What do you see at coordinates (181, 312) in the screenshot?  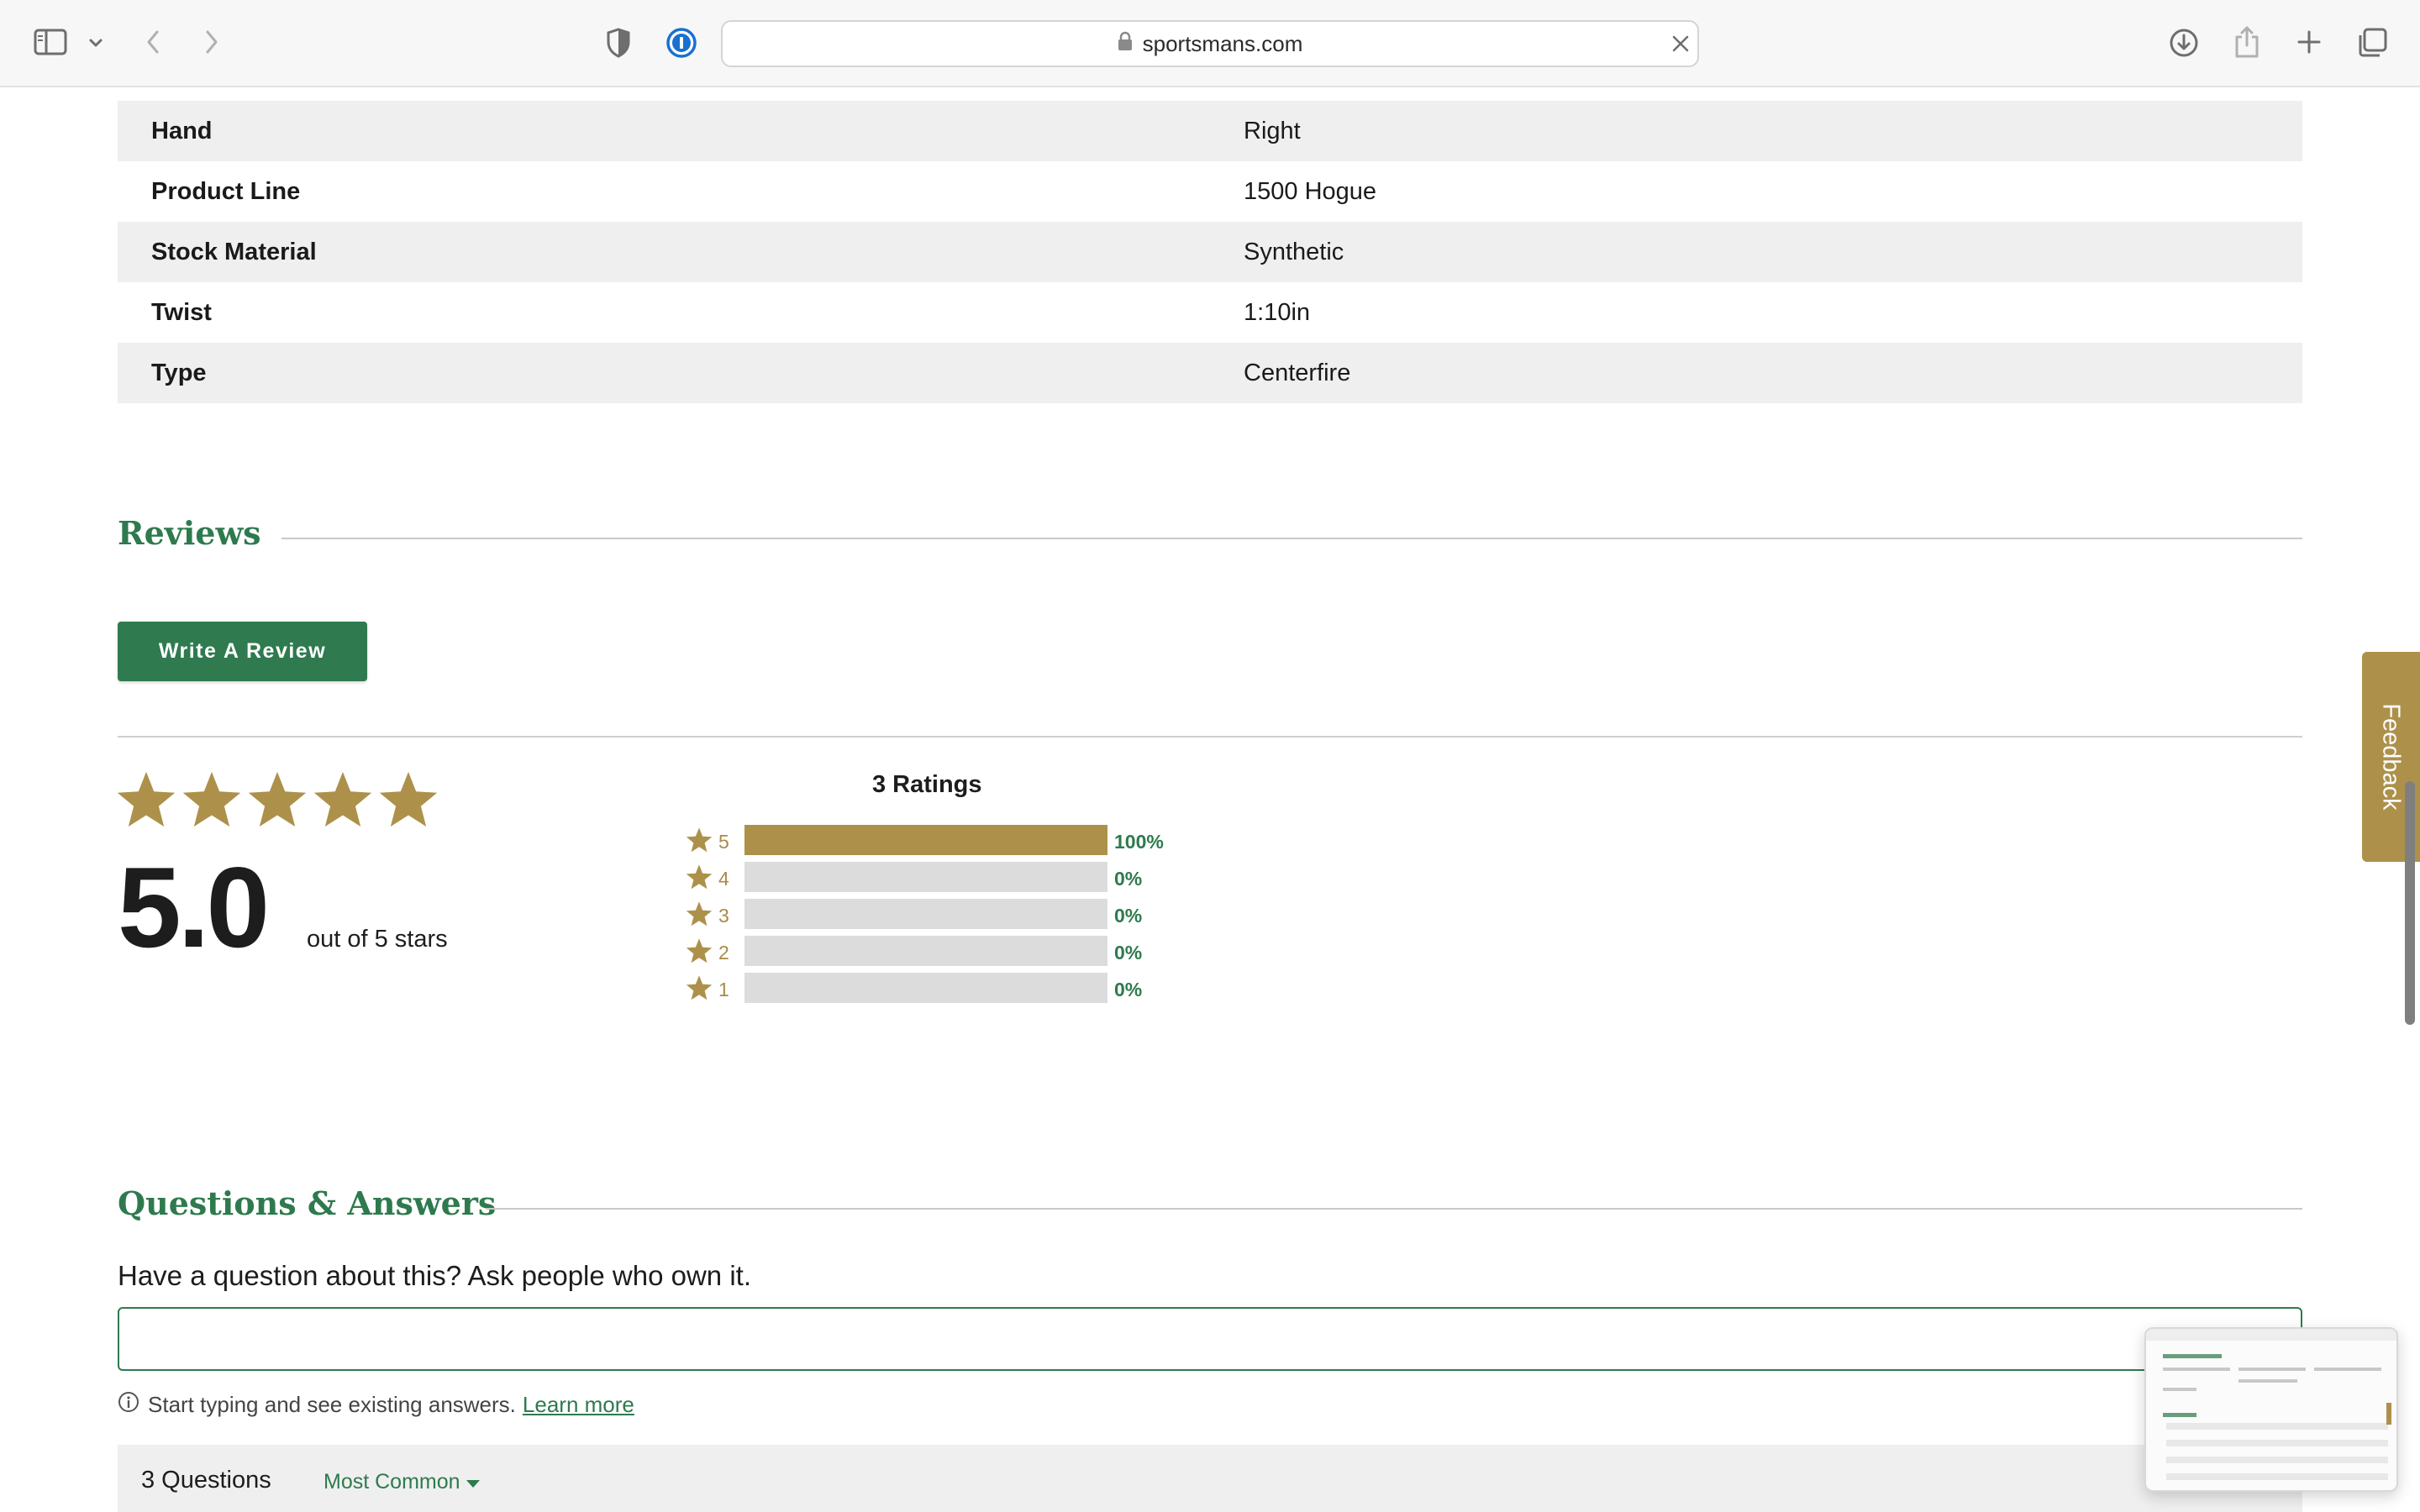 I see `spec-key: Twist` at bounding box center [181, 312].